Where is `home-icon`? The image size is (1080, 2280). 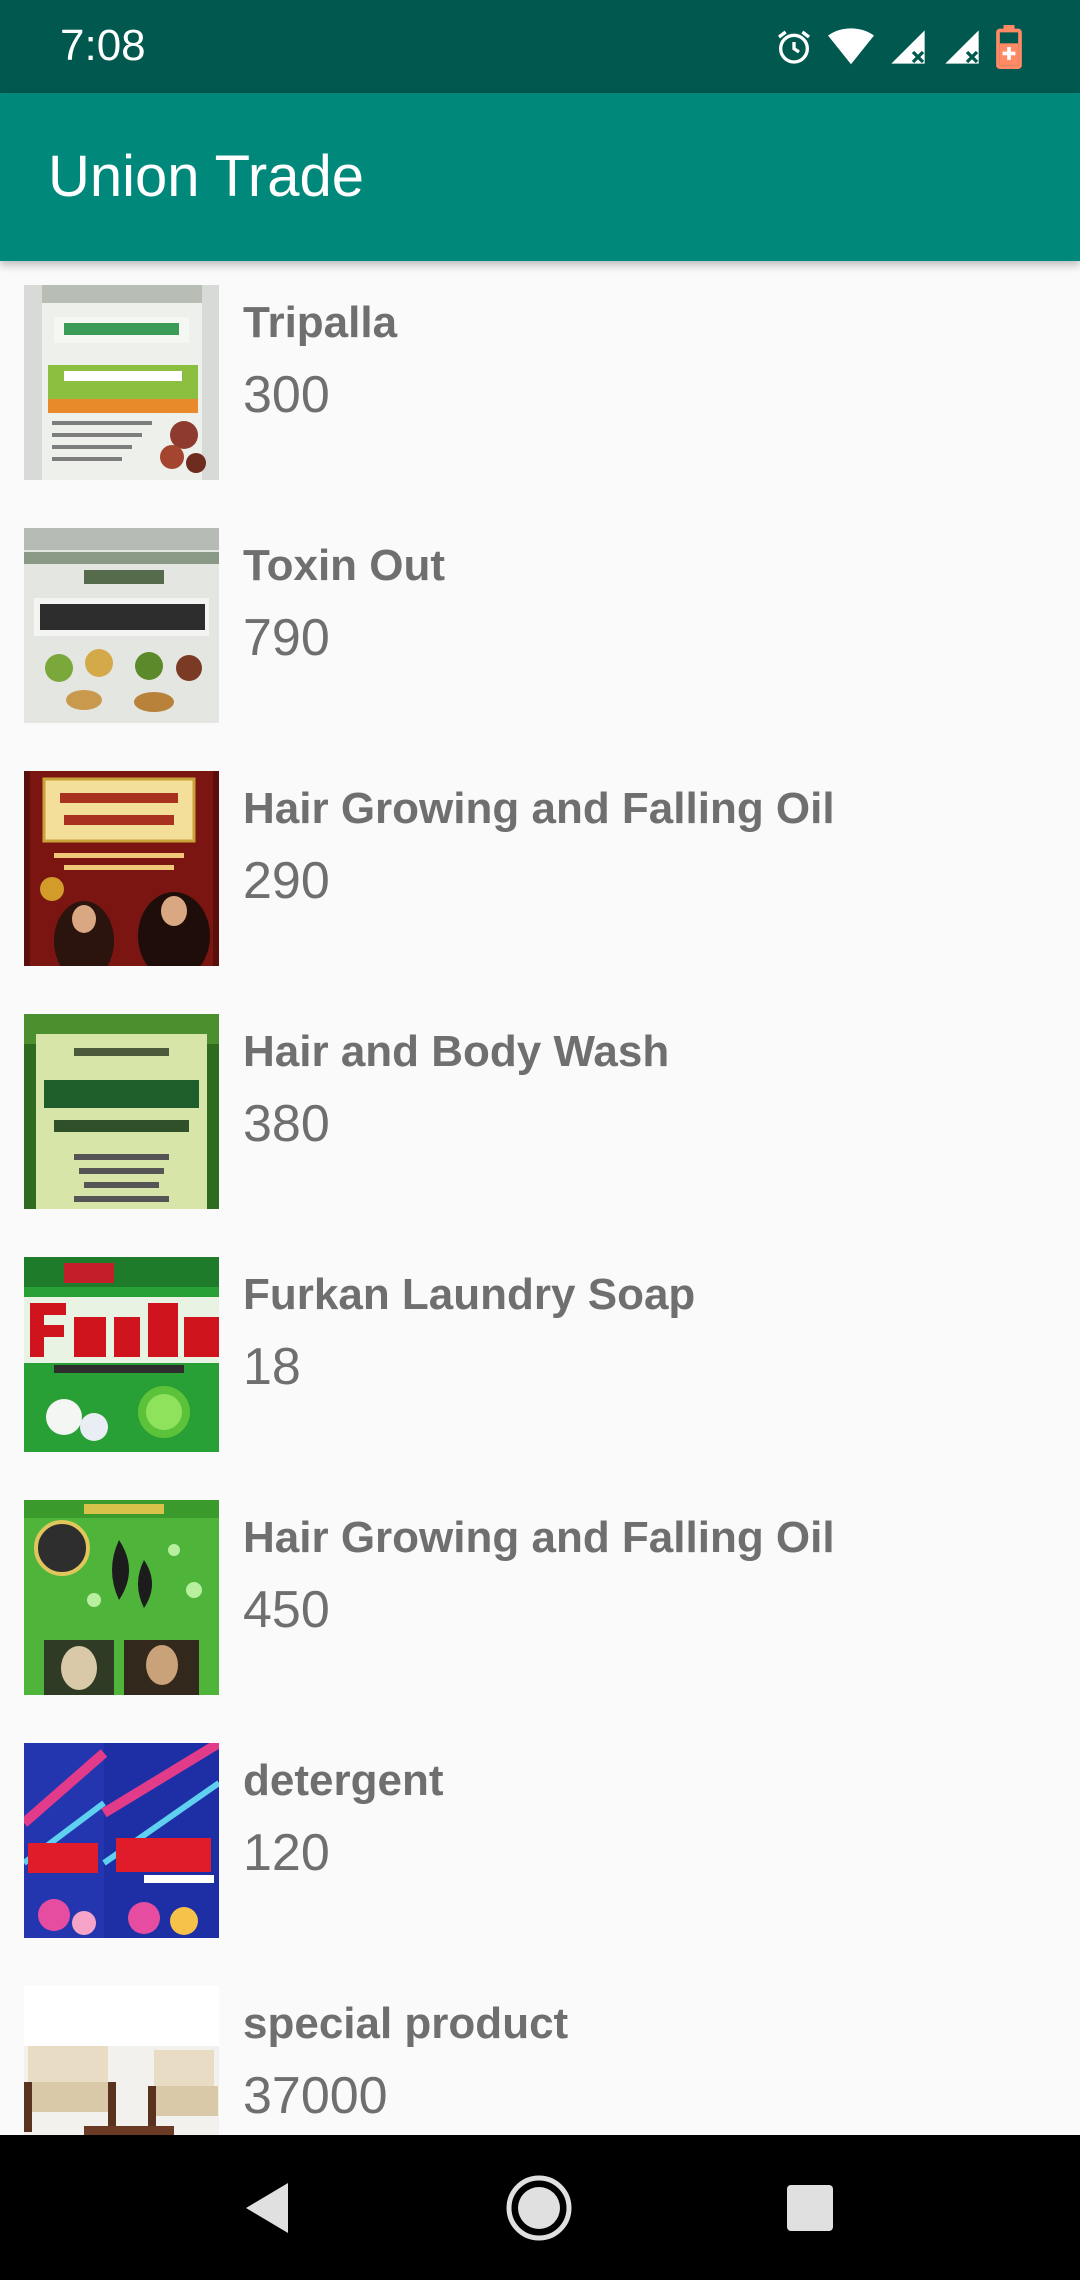
home-icon is located at coordinates (539, 2208).